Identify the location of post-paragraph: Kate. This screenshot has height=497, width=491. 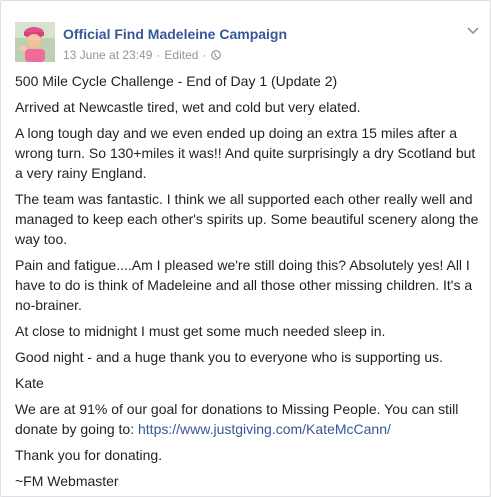
(29, 383).